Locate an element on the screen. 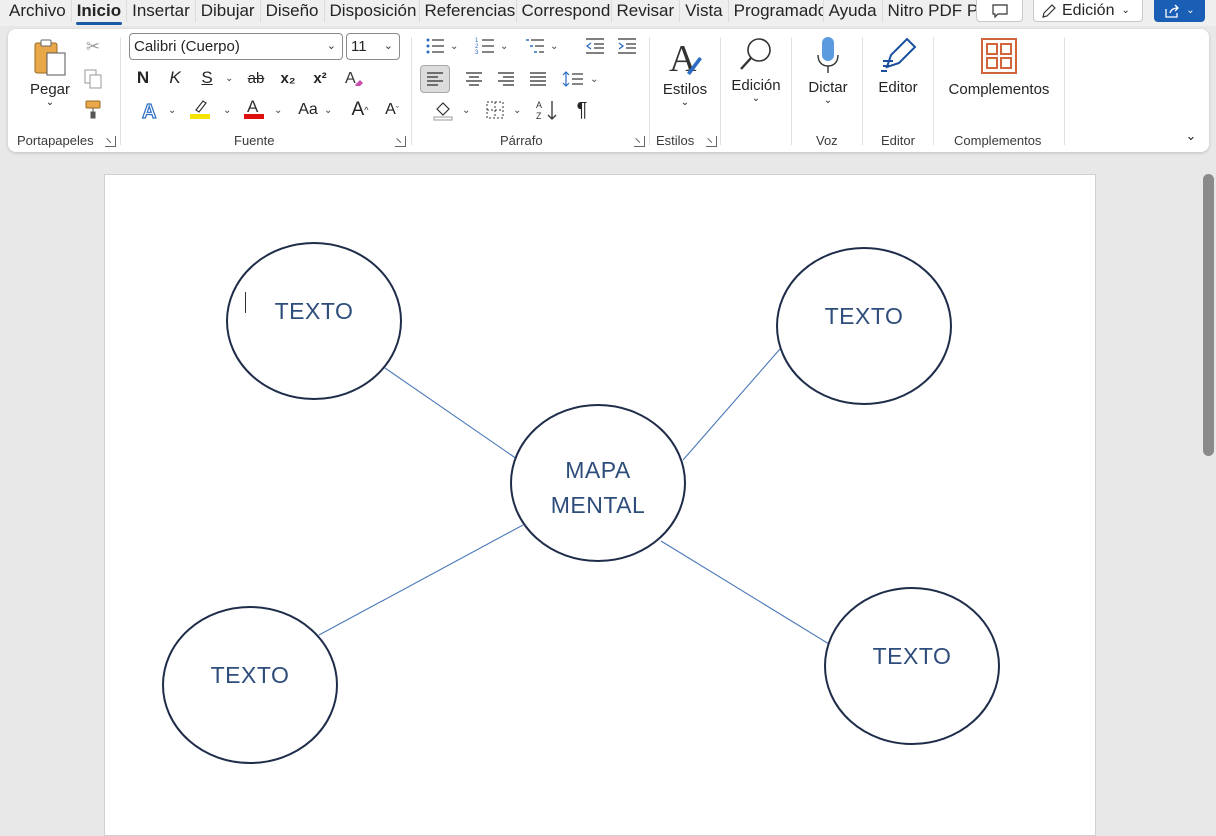  highlight-color-icon is located at coordinates (200, 108).